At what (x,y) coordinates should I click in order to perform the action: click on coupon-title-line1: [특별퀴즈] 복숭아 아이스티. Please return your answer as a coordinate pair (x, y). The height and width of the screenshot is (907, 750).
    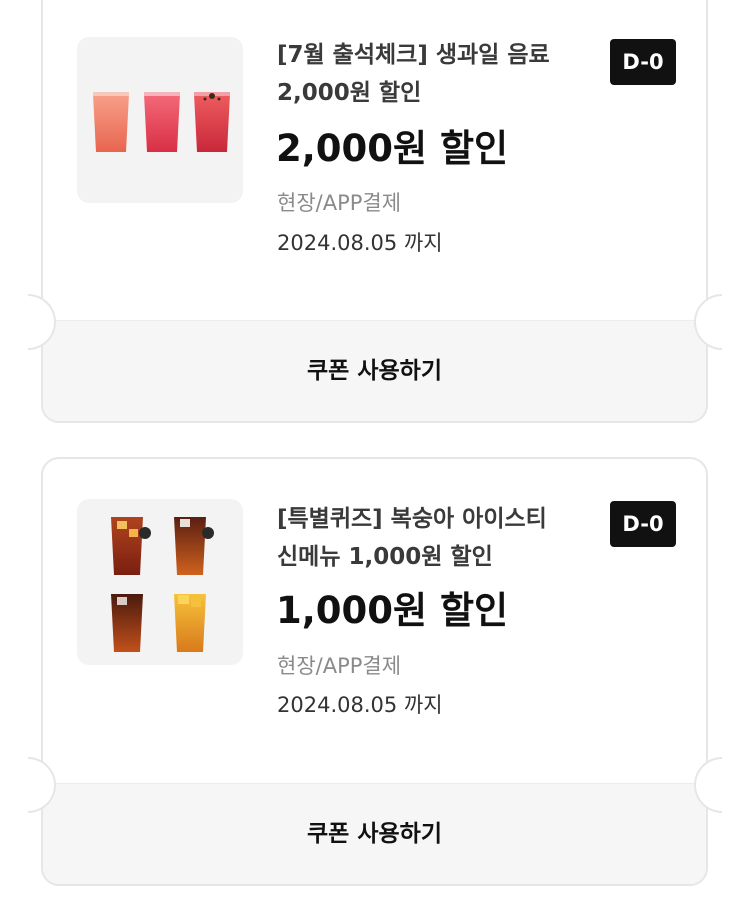
    Looking at the image, I should click on (412, 519).